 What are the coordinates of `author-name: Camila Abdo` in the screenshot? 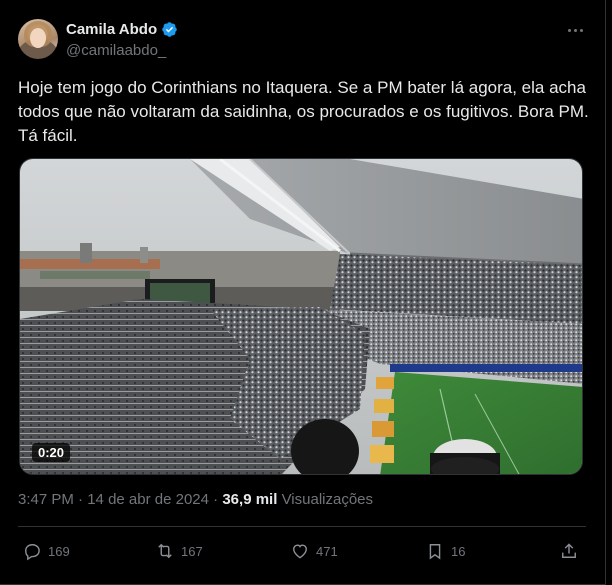 It's located at (111, 29).